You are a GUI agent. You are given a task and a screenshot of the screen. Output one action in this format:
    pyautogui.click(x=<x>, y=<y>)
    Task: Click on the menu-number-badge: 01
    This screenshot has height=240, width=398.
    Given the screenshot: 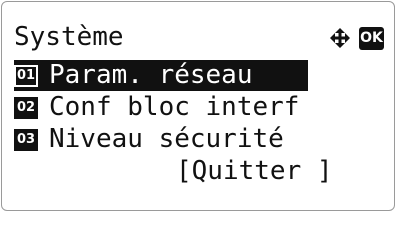 What is the action you would take?
    pyautogui.click(x=26, y=75)
    